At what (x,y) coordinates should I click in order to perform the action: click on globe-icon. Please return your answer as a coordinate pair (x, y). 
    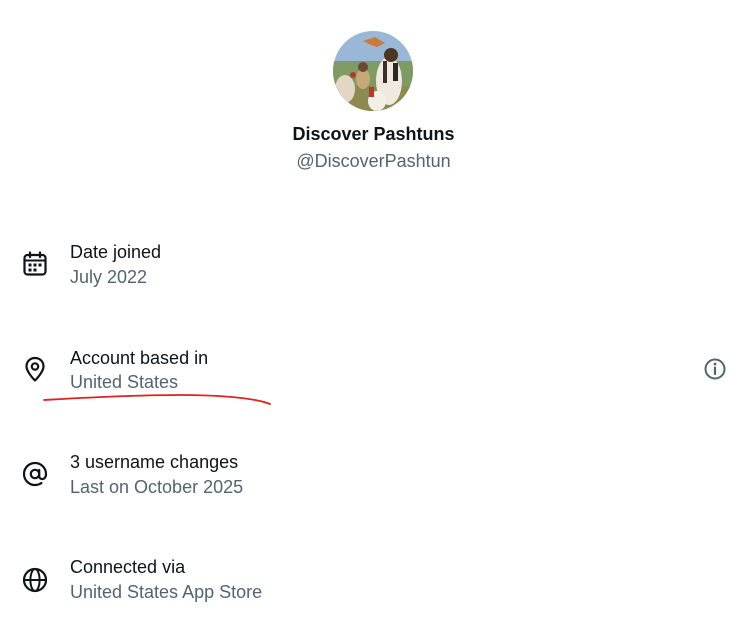
    Looking at the image, I should click on (35, 580).